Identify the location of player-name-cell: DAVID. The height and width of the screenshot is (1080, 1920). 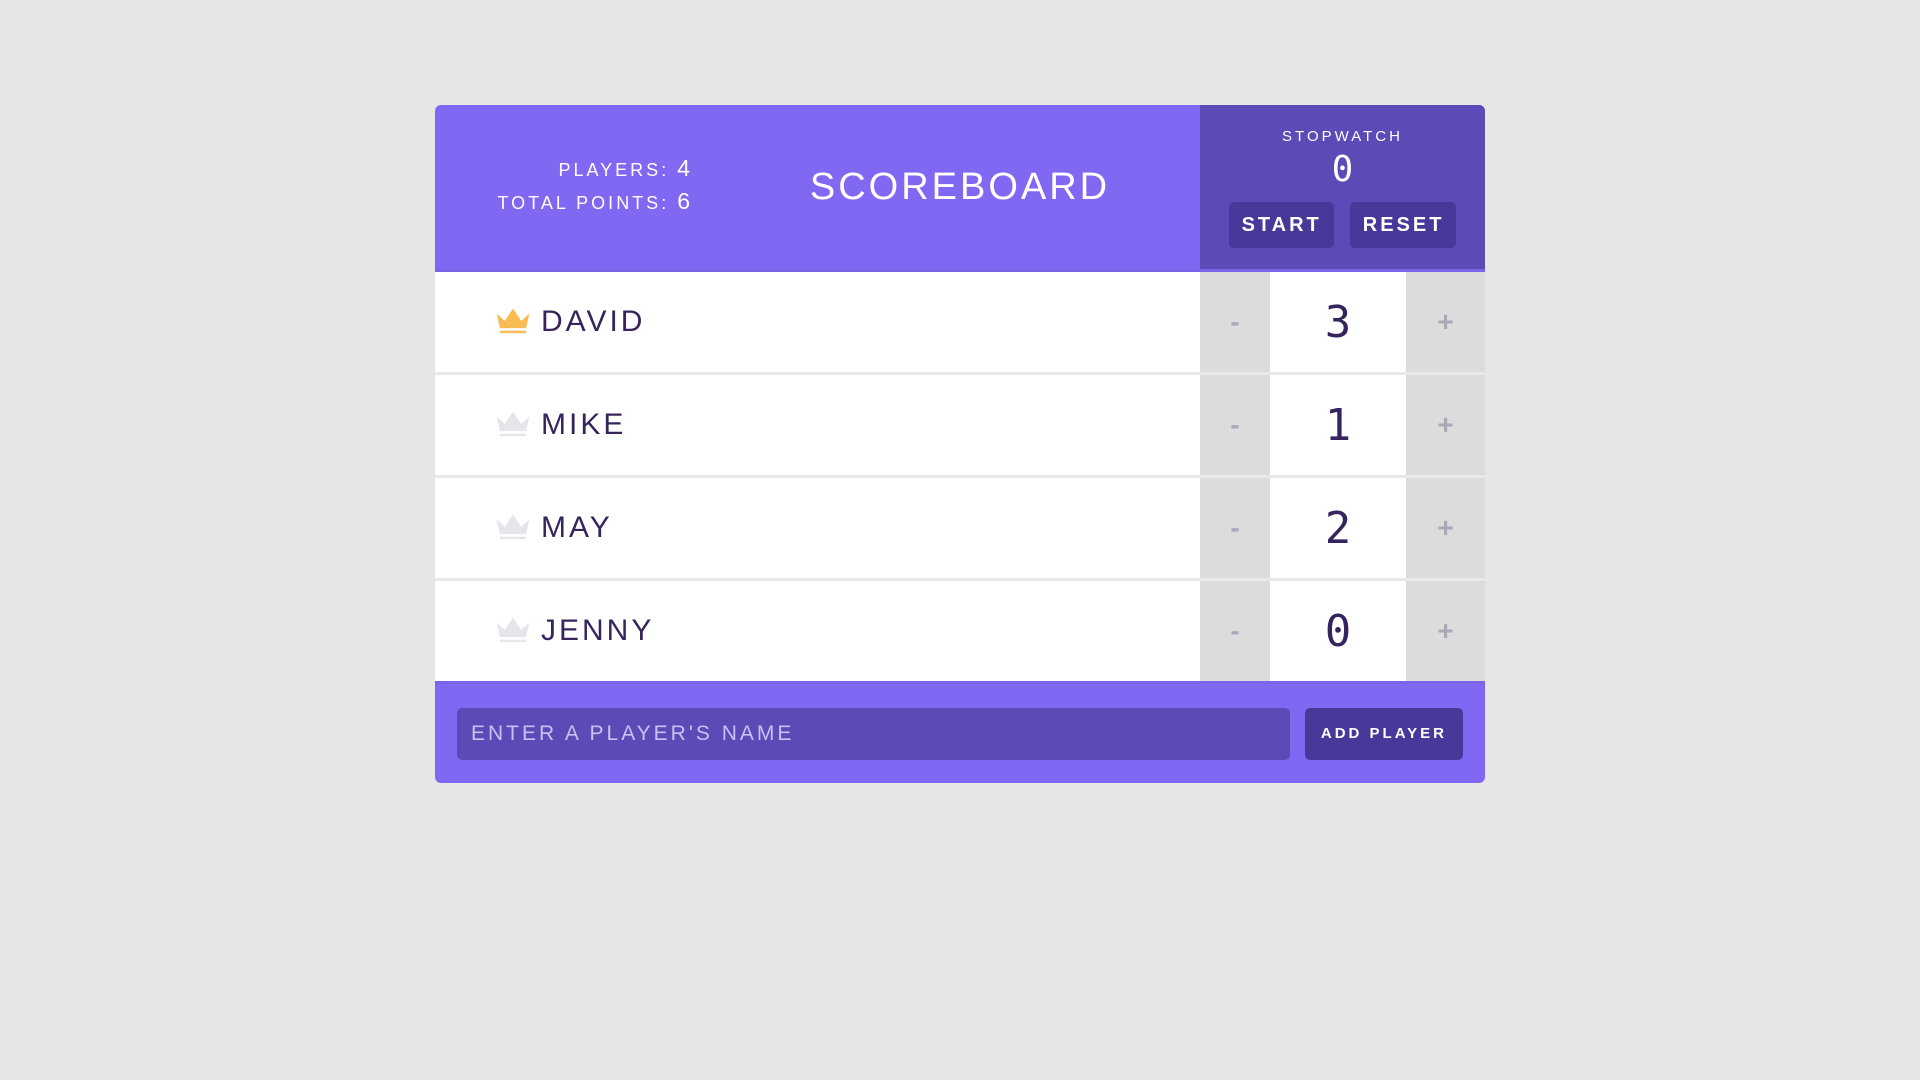
(817, 322).